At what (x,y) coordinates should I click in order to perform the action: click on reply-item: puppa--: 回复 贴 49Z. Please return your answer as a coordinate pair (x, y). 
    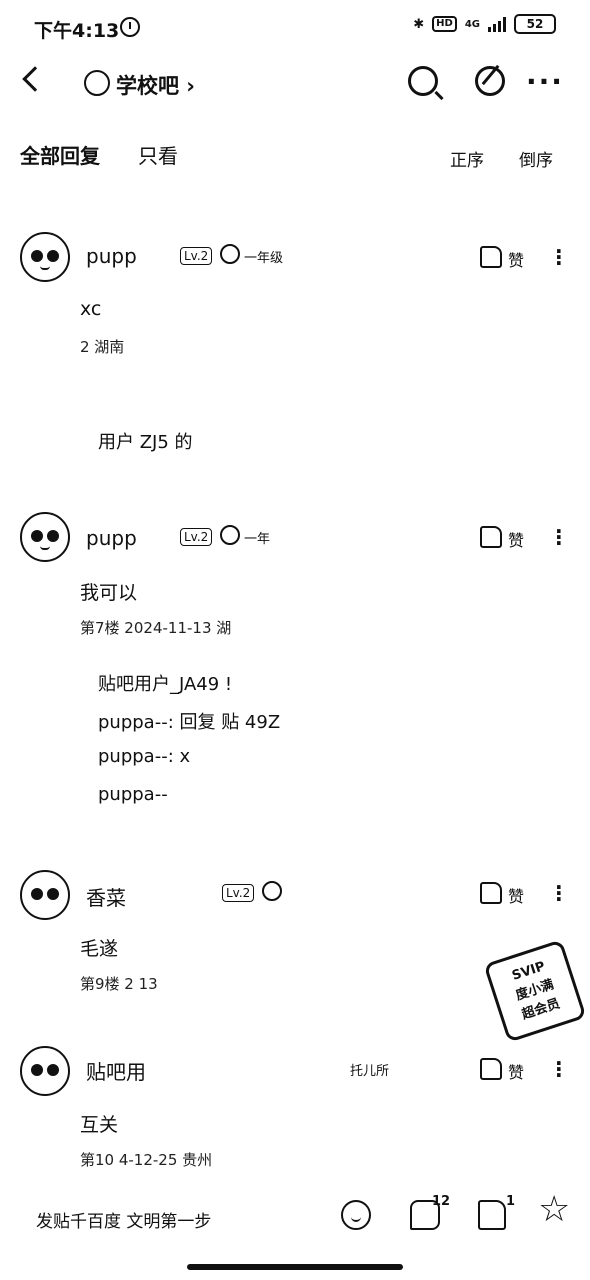
    Looking at the image, I should click on (189, 721).